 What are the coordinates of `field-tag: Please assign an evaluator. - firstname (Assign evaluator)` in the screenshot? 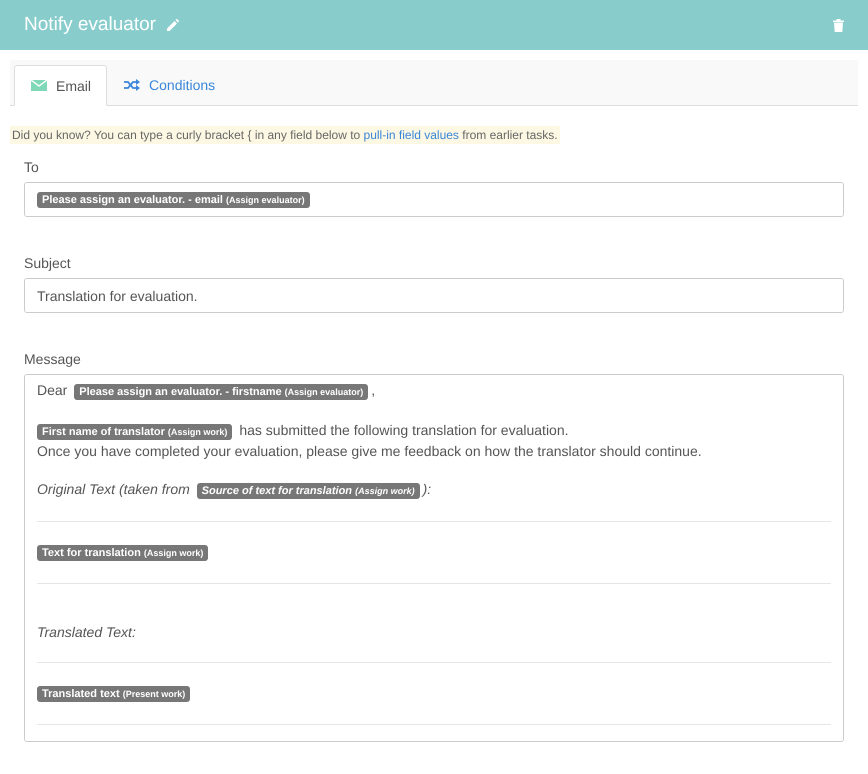 It's located at (221, 392).